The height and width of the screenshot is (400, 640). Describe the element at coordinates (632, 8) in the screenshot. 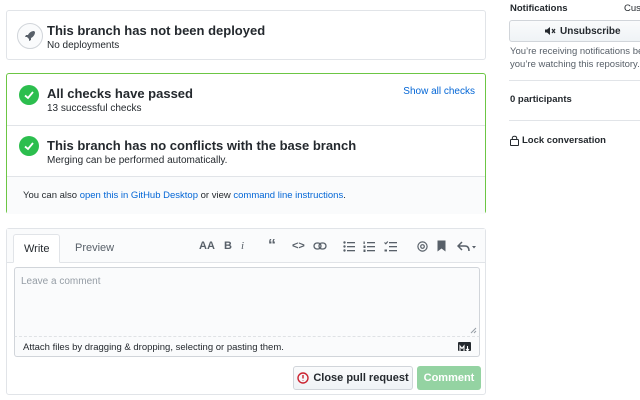

I see `customize-link: Cus` at that location.